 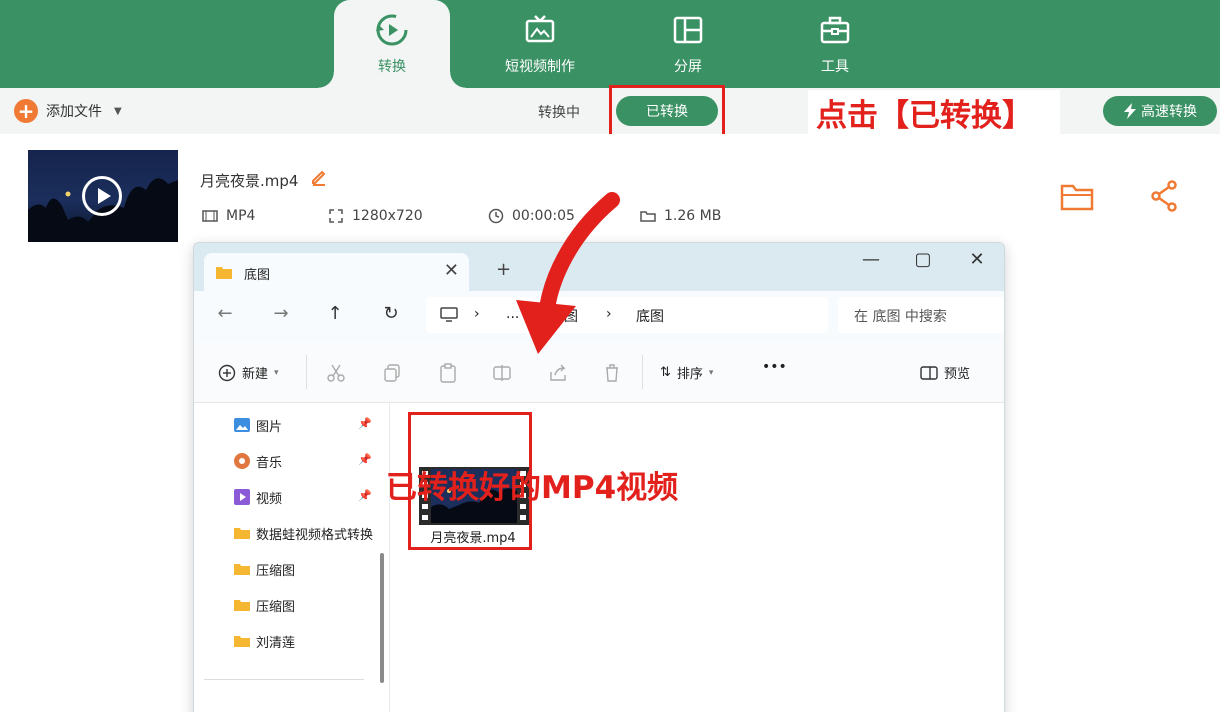 I want to click on sidebar-item-music: 音乐, so click(x=258, y=461).